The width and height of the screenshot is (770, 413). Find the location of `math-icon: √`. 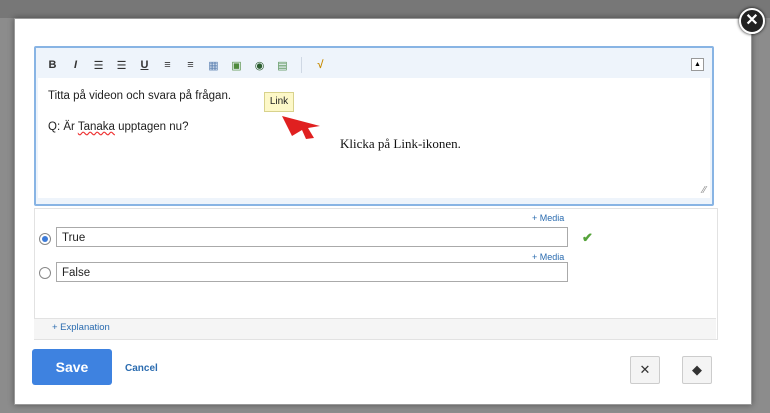

math-icon: √ is located at coordinates (320, 65).